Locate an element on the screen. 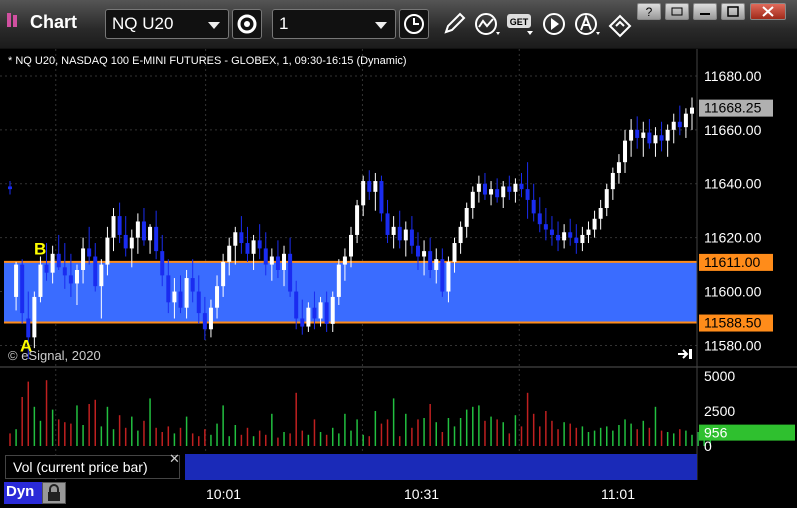 This screenshot has width=797, height=508. marker-b: B is located at coordinates (40, 248).